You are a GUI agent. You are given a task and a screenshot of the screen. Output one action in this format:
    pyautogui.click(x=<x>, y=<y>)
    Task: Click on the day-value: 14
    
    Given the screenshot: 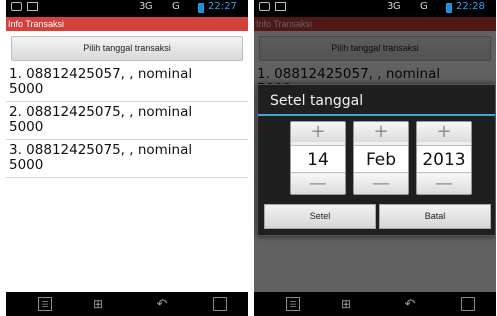 What is the action you would take?
    pyautogui.click(x=318, y=159)
    